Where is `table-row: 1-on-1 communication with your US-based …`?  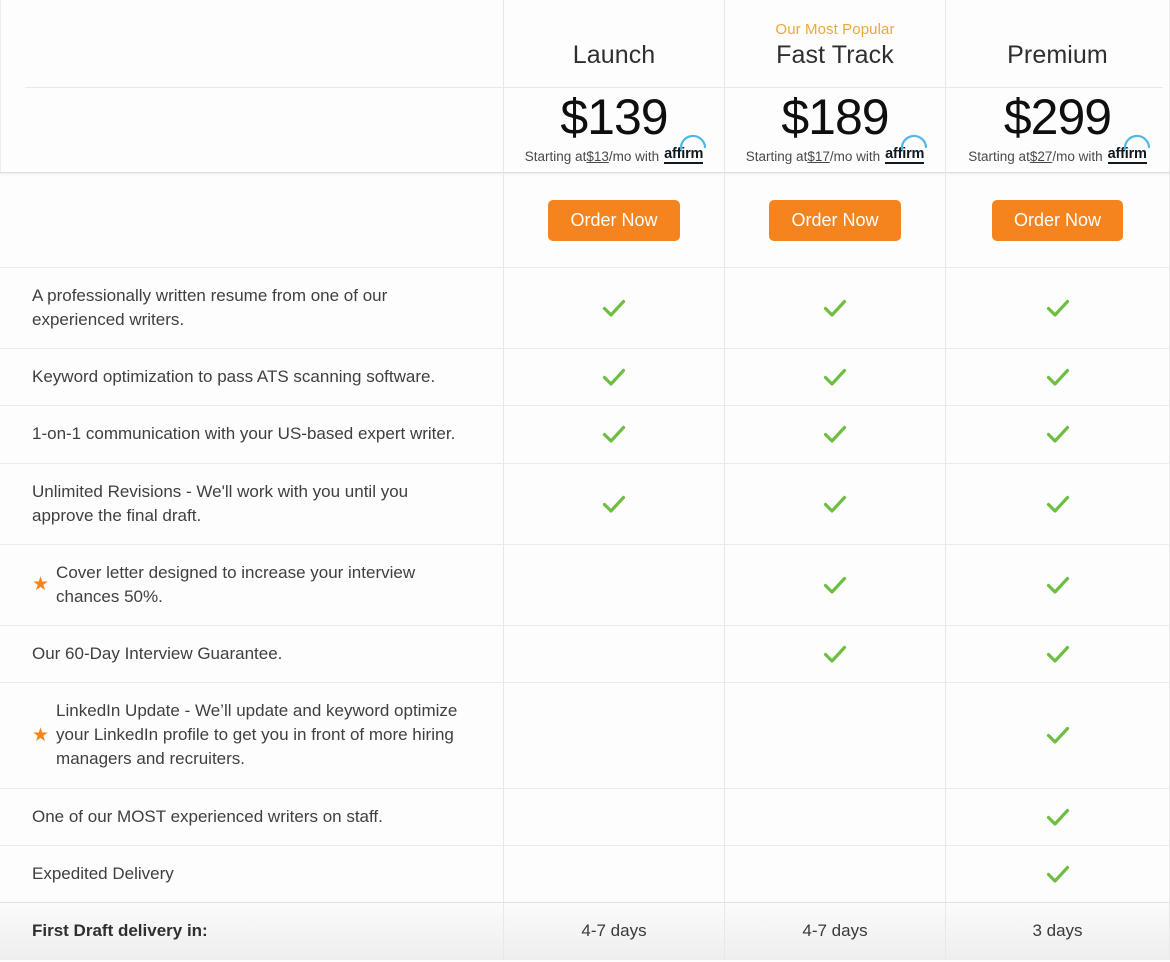 table-row: 1-on-1 communication with your US-based … is located at coordinates (585, 434).